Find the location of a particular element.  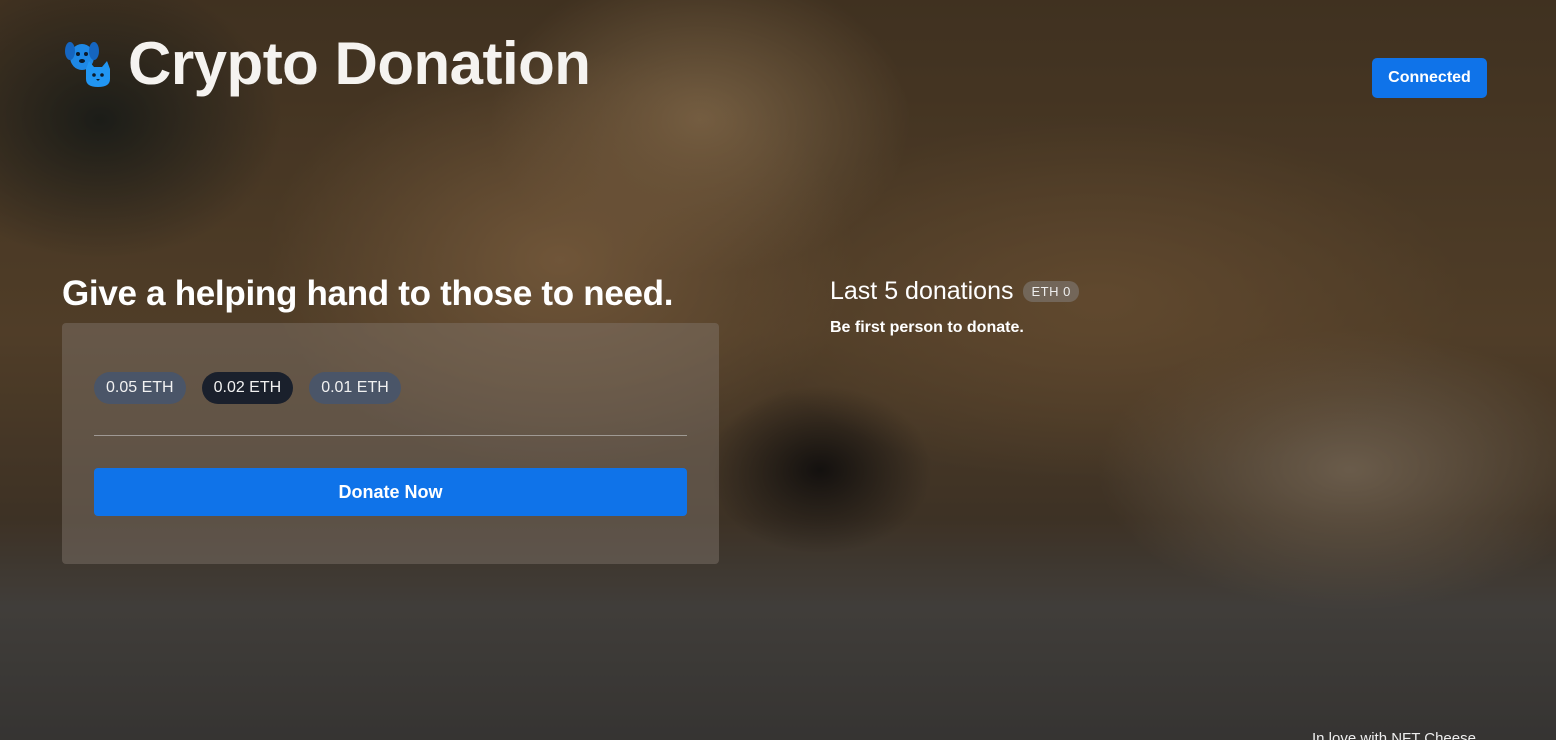

wallet-connected-button: Connected is located at coordinates (1429, 78).